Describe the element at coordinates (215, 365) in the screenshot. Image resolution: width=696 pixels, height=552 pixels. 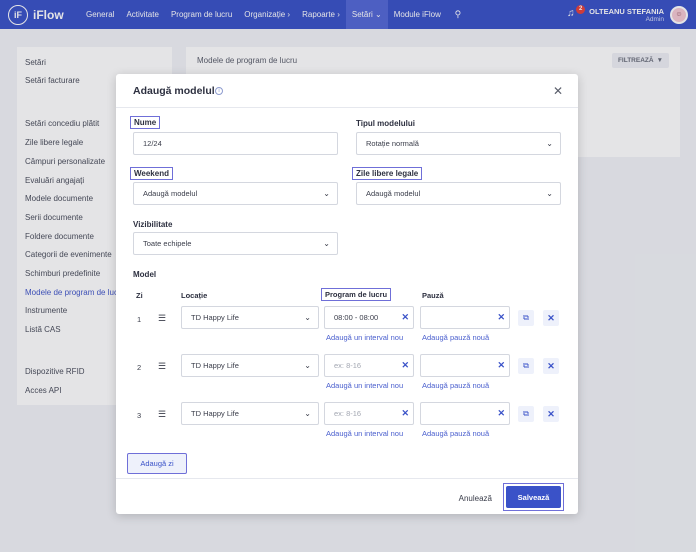
I see `row-2-location: TD Happy Life` at that location.